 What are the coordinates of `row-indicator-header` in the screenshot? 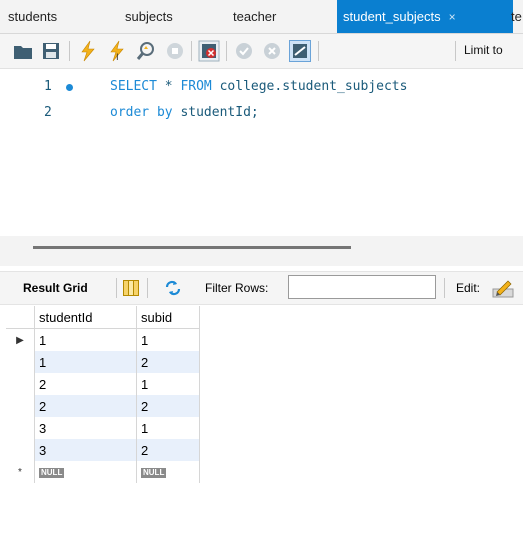 It's located at (20, 317).